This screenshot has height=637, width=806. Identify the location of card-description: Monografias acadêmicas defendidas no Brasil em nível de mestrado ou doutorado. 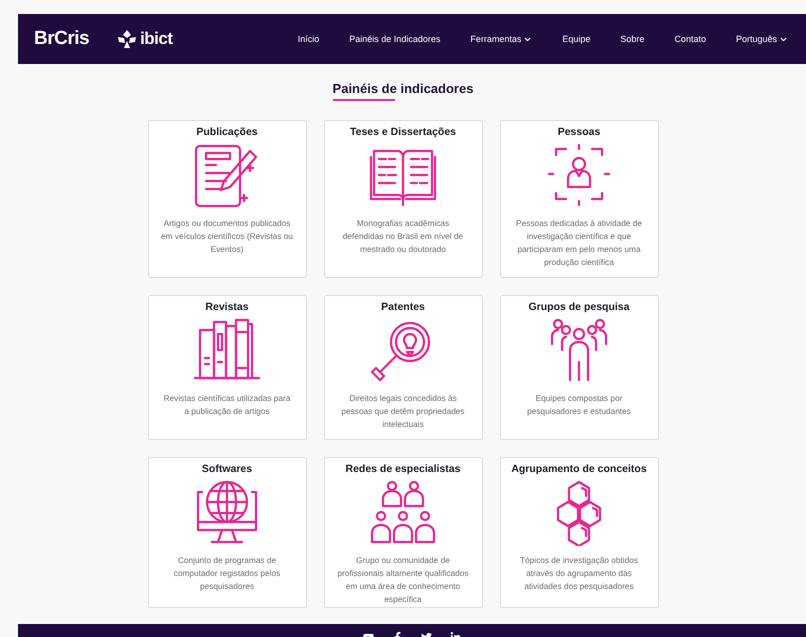
(403, 236).